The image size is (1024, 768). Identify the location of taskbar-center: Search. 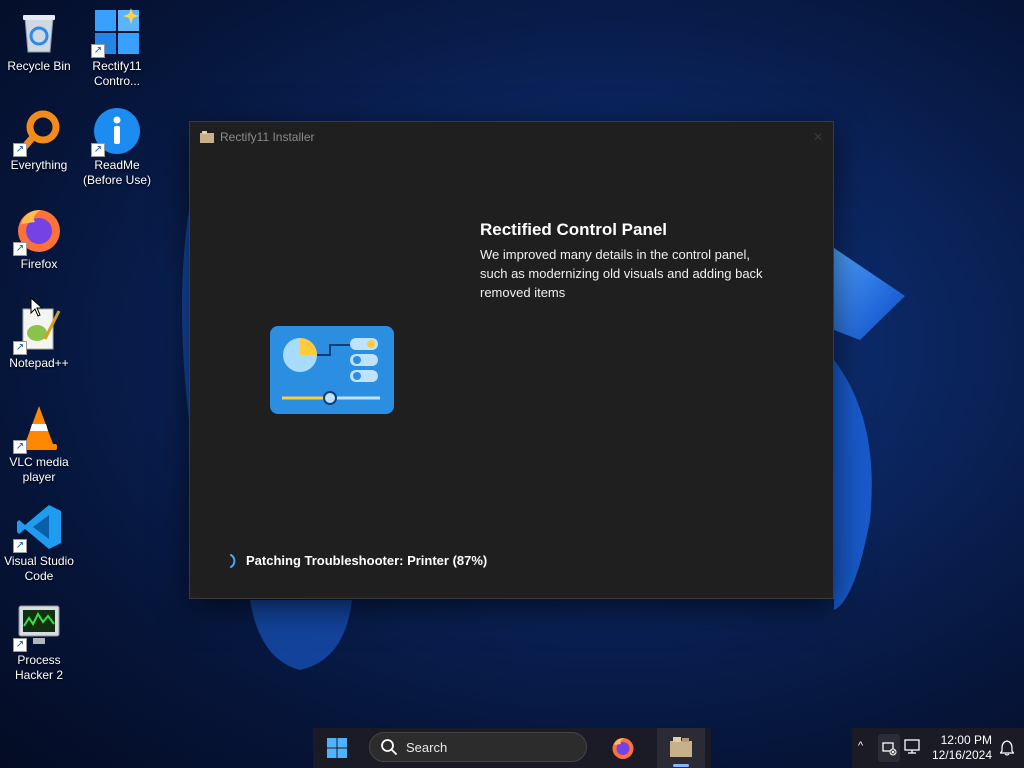
(512, 748).